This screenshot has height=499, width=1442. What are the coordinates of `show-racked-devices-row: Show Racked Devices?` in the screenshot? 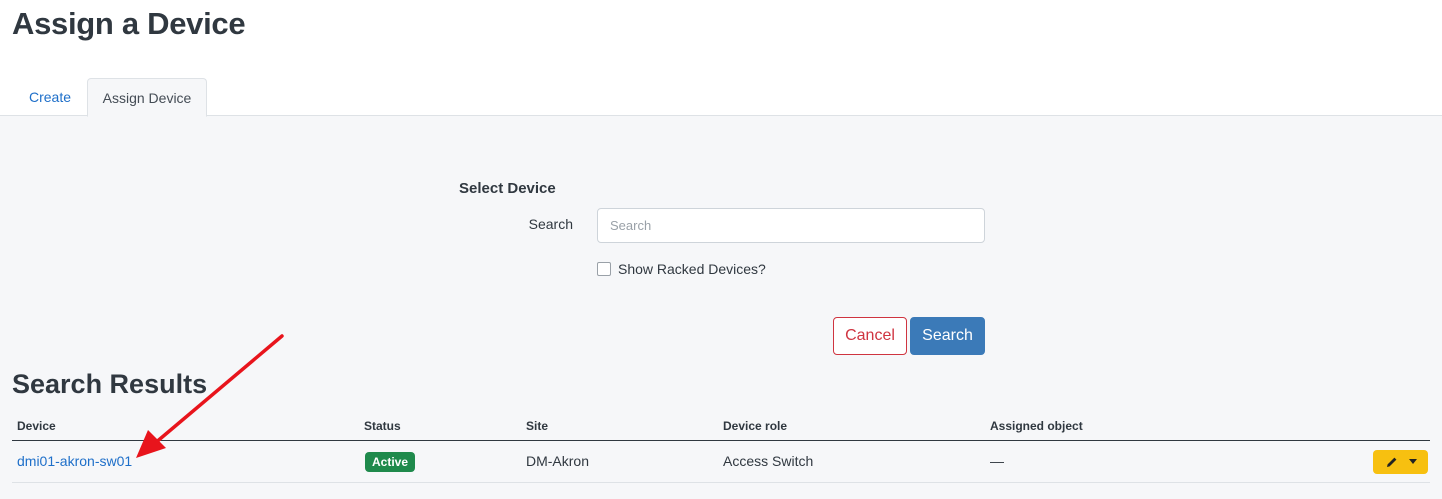 It's located at (681, 269).